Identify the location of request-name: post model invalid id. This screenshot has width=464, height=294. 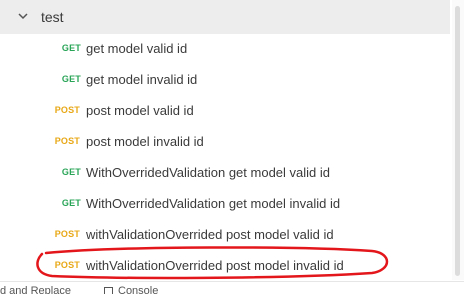
(145, 141).